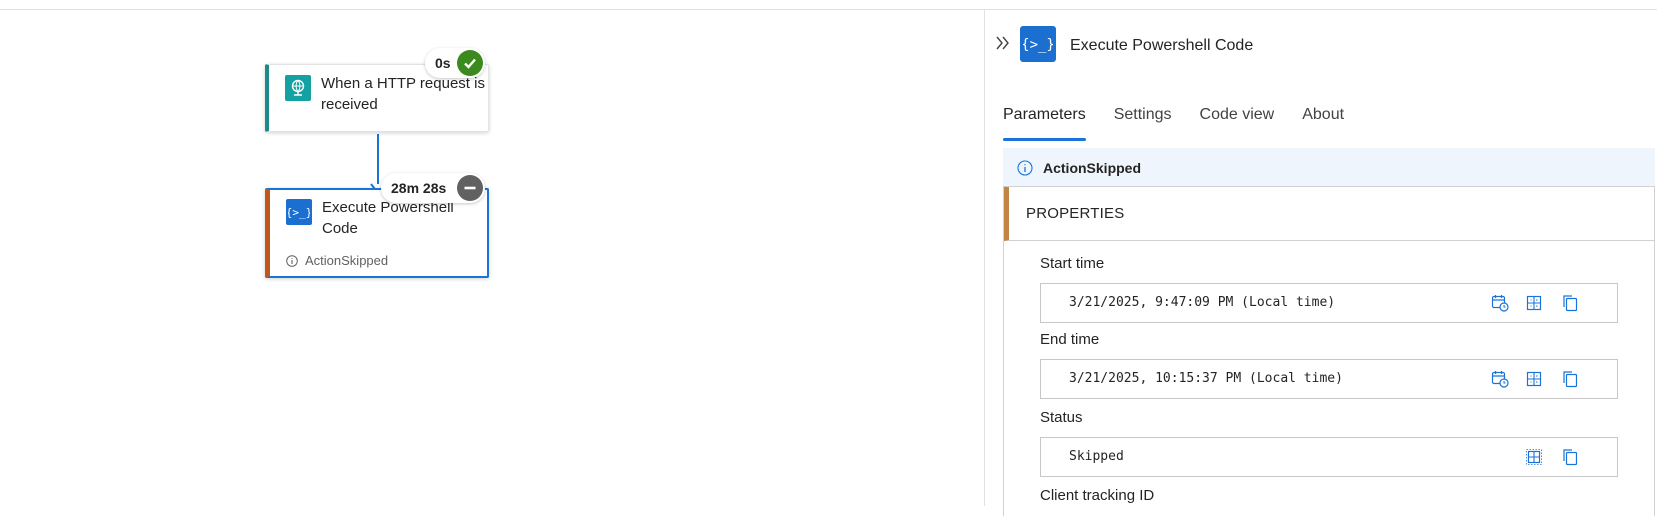 This screenshot has width=1657, height=516. Describe the element at coordinates (1329, 214) in the screenshot. I see `properties-header: PROPERTIES` at that location.